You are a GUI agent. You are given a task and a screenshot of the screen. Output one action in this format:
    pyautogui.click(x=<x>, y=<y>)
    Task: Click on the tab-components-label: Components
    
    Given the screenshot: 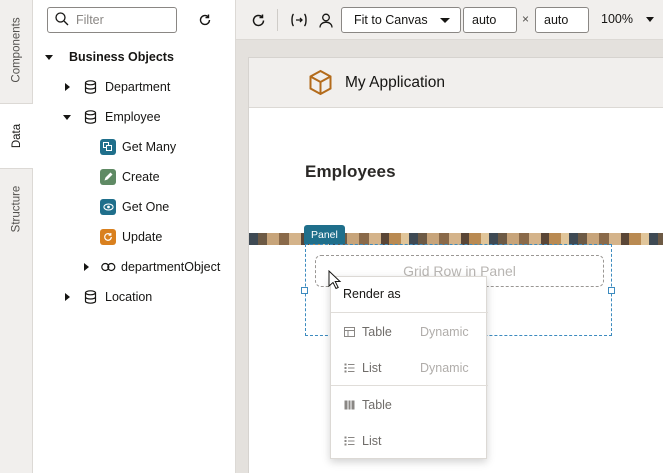 What is the action you would take?
    pyautogui.click(x=16, y=50)
    